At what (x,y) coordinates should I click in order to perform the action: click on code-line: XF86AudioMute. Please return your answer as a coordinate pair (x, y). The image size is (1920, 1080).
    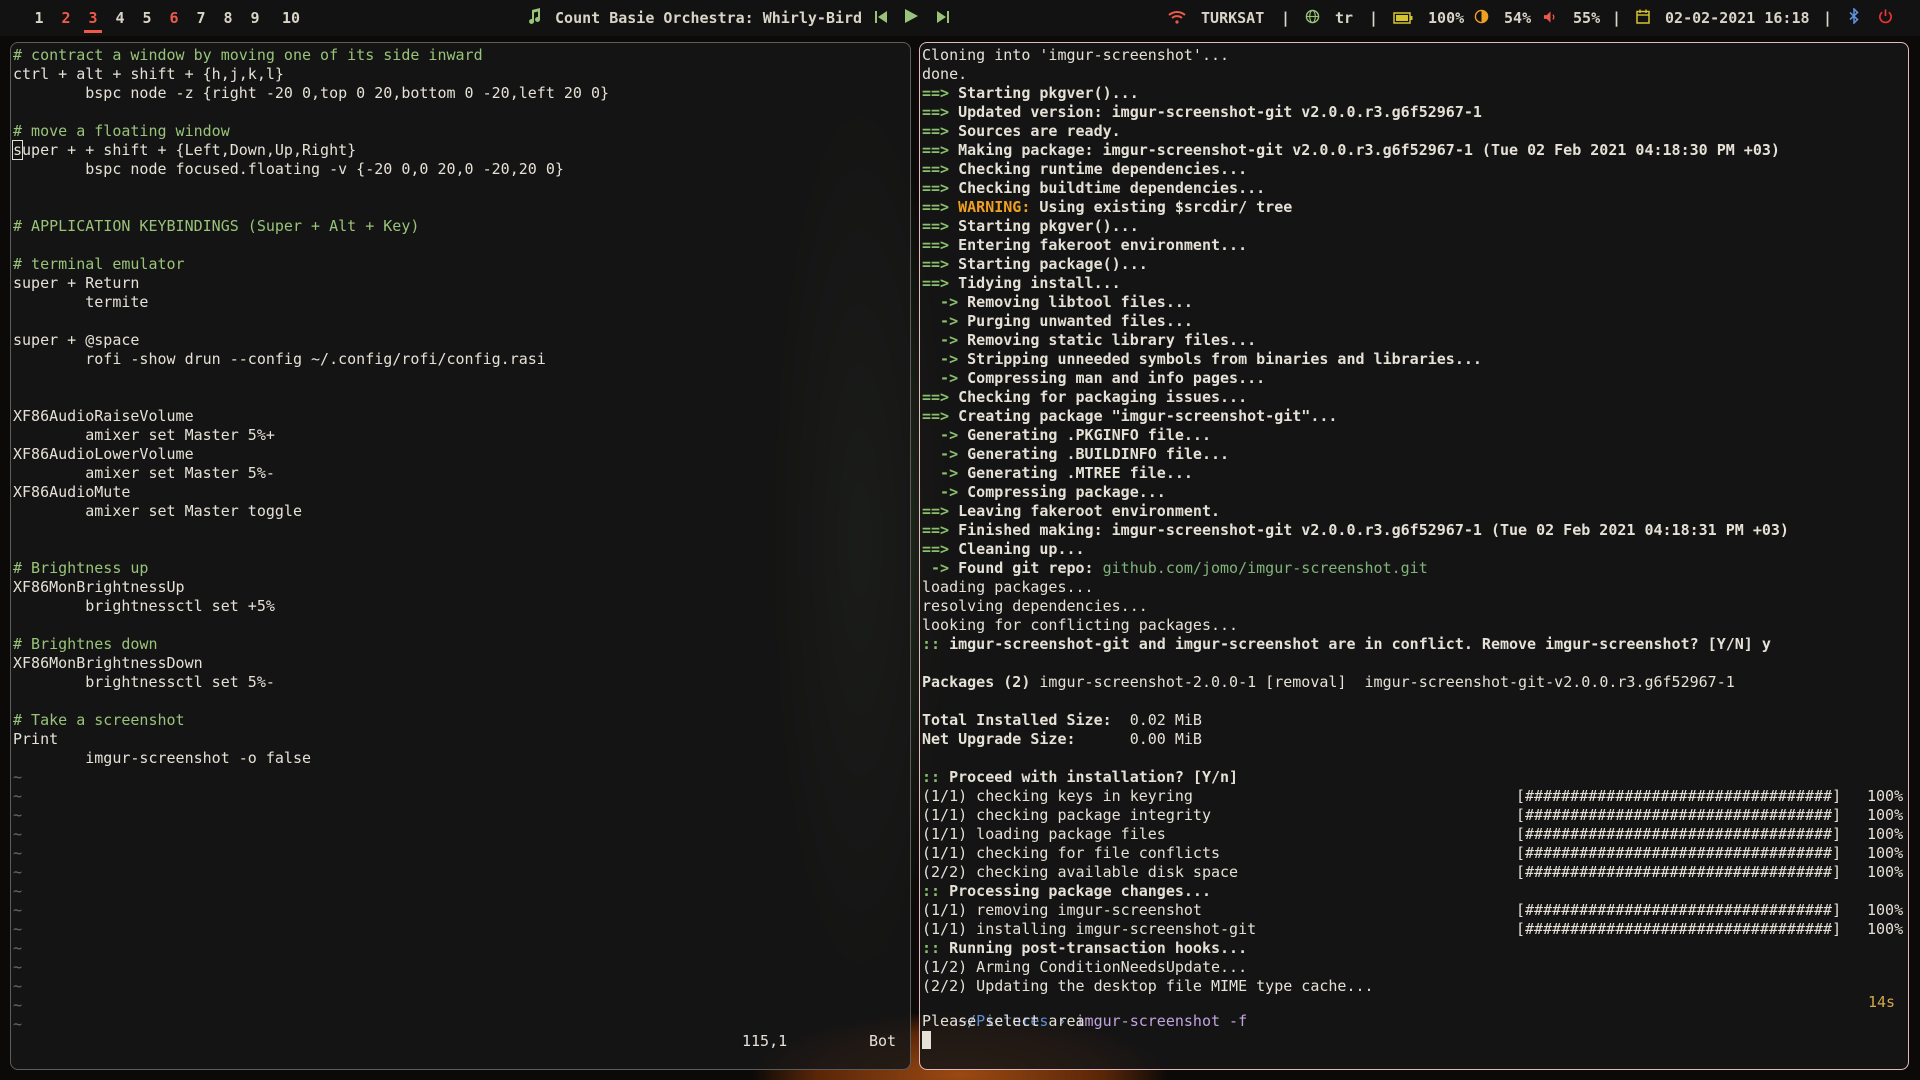
    Looking at the image, I should click on (72, 492).